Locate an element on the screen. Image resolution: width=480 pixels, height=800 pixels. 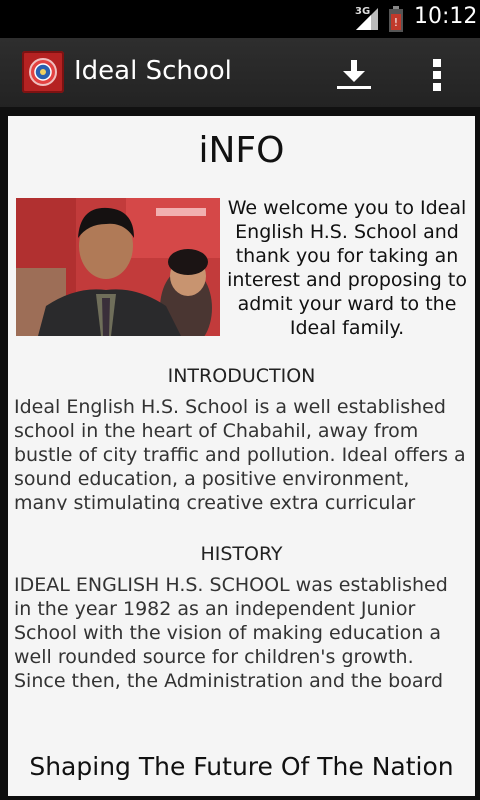
app-title: Ideal School is located at coordinates (153, 71).